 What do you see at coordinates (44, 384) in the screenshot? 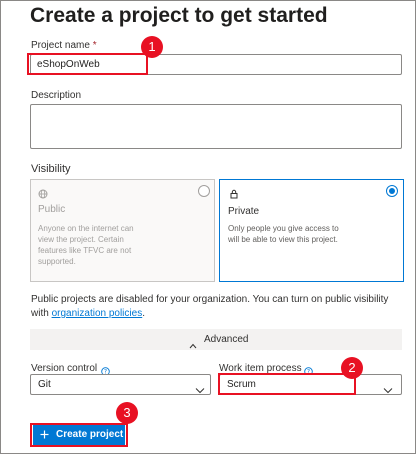
I see `version-control-value: Git` at bounding box center [44, 384].